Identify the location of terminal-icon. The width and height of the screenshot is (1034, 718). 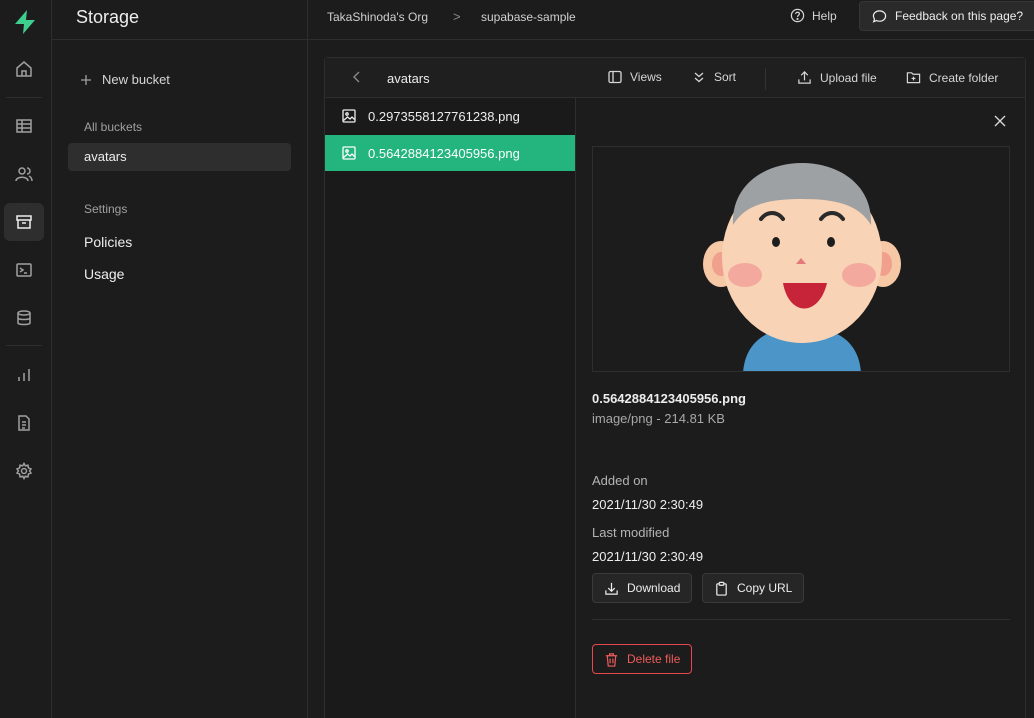
(24, 270).